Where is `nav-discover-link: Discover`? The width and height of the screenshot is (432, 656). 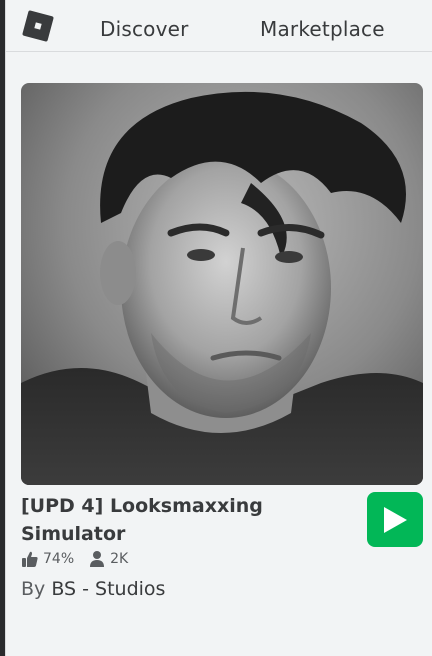 nav-discover-link: Discover is located at coordinates (144, 29).